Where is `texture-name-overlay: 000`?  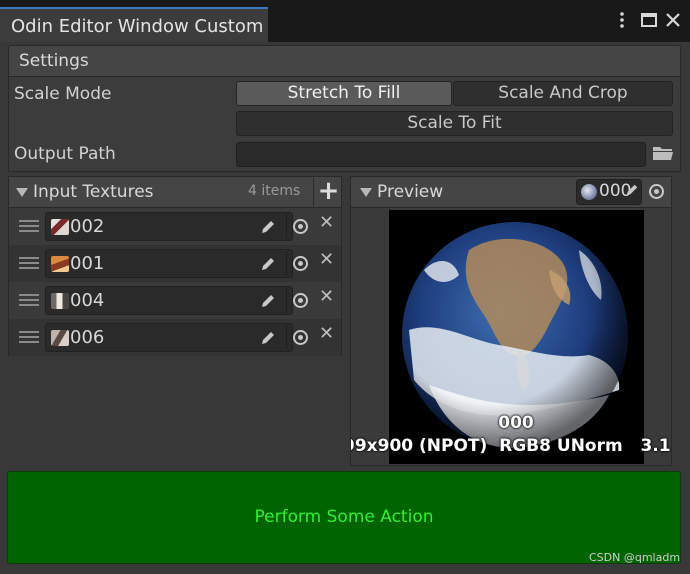
texture-name-overlay: 000 is located at coordinates (516, 423).